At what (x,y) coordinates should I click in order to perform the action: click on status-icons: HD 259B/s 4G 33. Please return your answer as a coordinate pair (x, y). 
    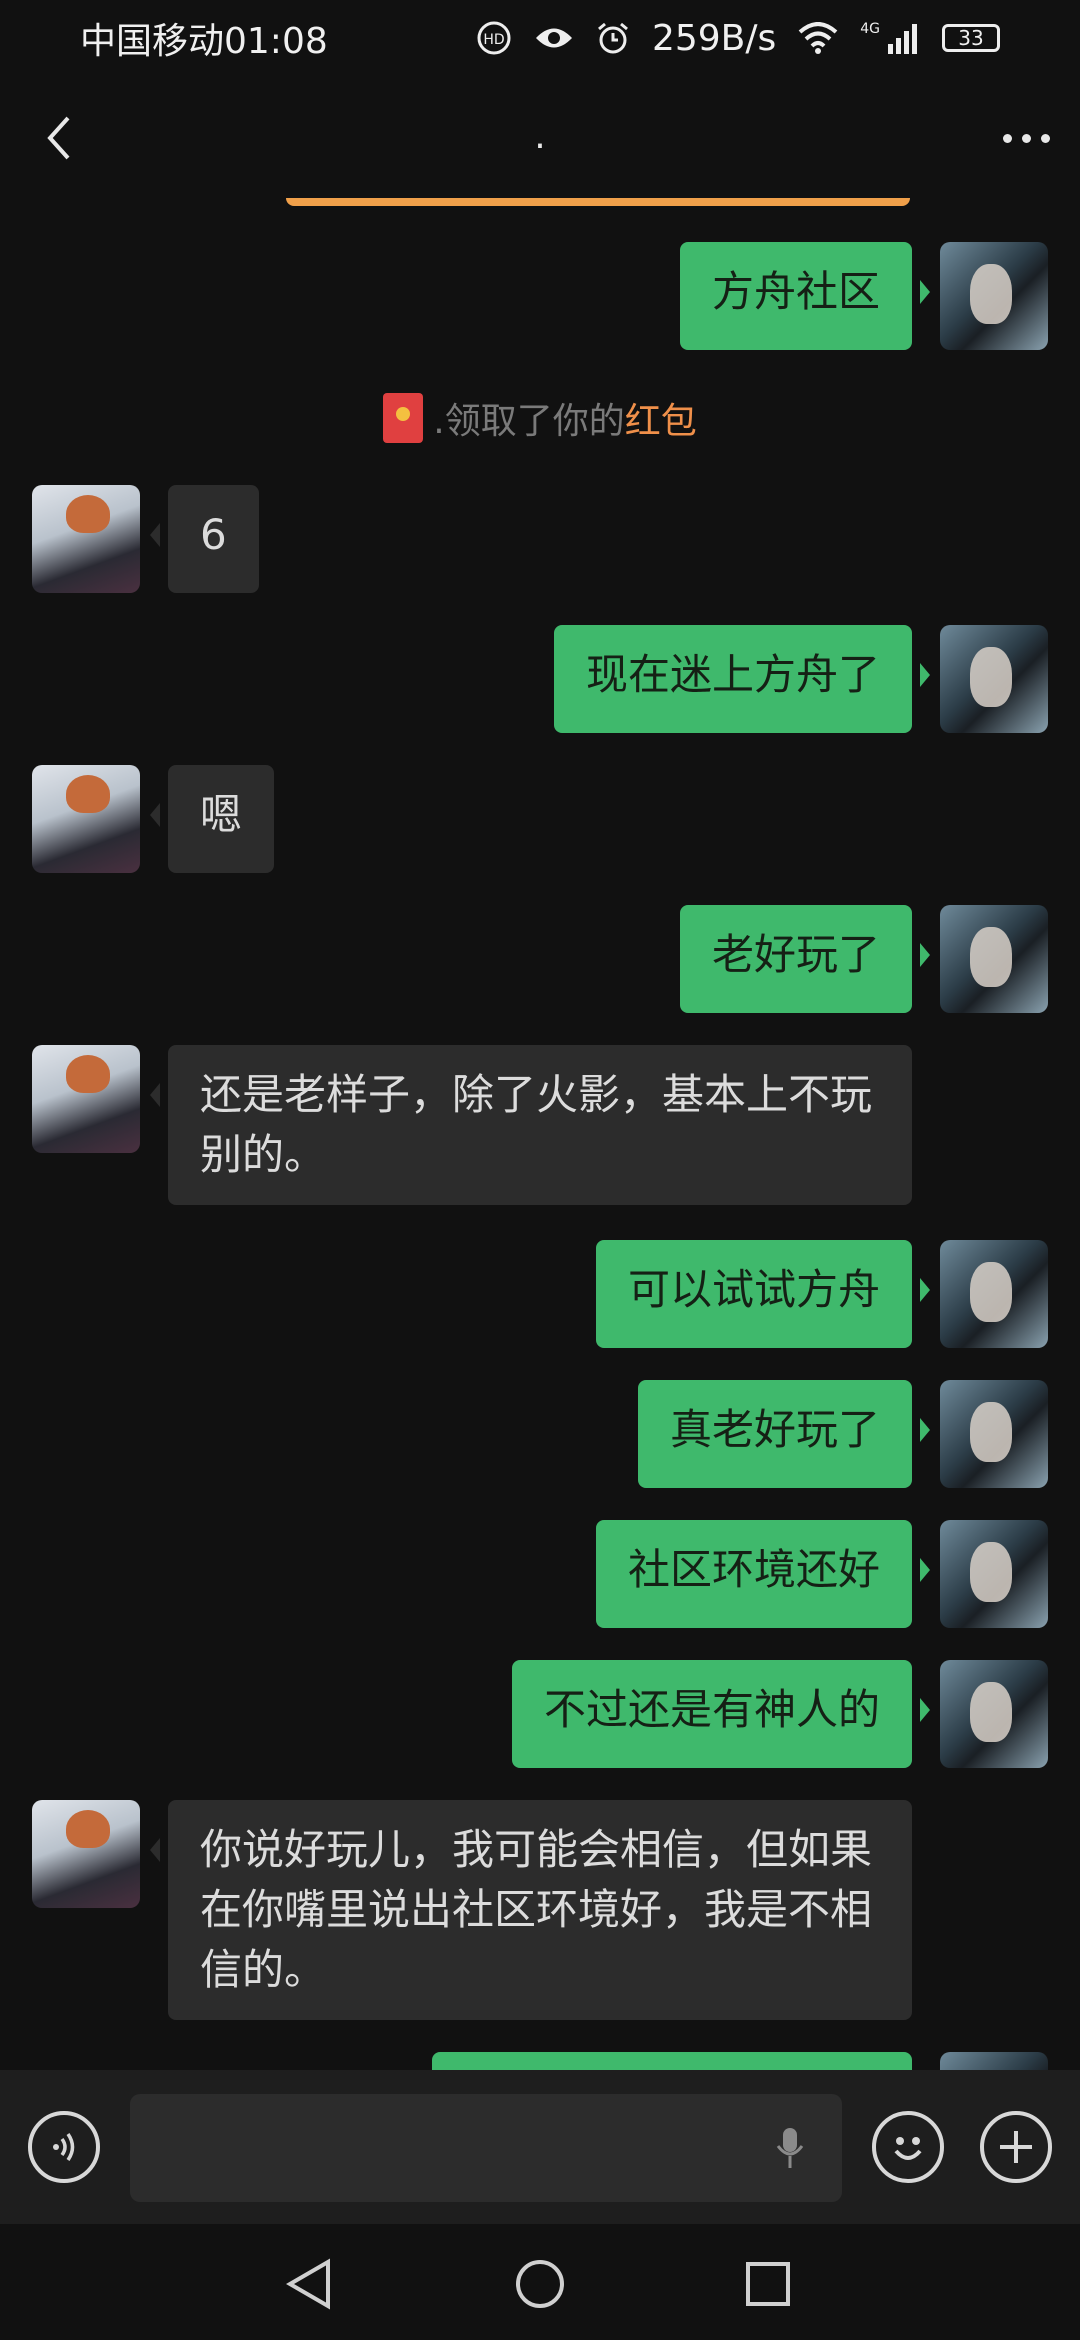
    Looking at the image, I should click on (738, 38).